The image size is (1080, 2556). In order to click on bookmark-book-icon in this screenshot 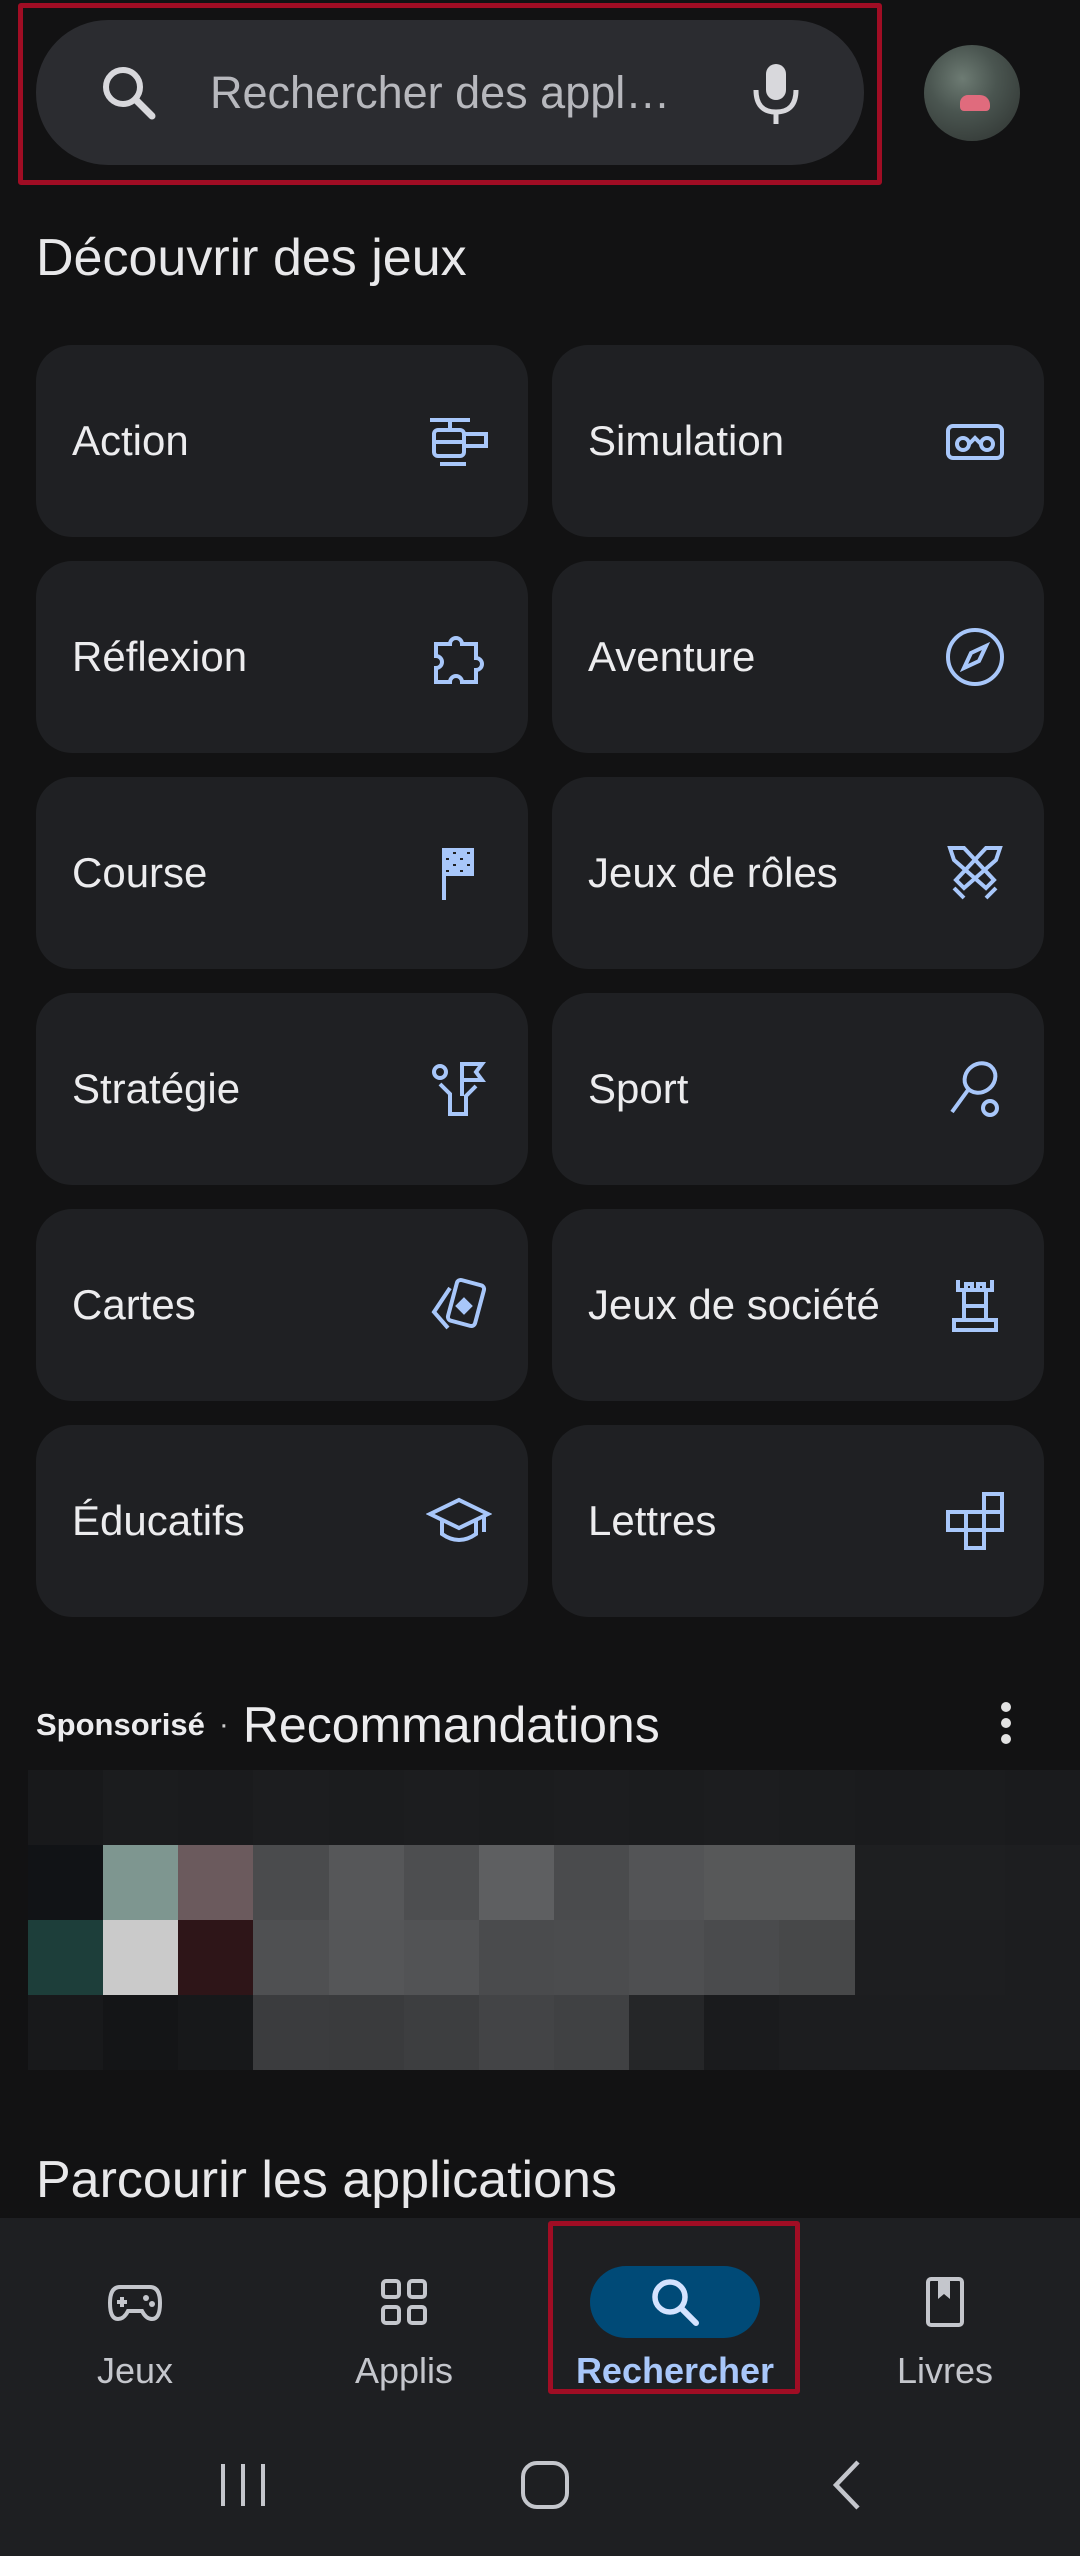, I will do `click(945, 2302)`.